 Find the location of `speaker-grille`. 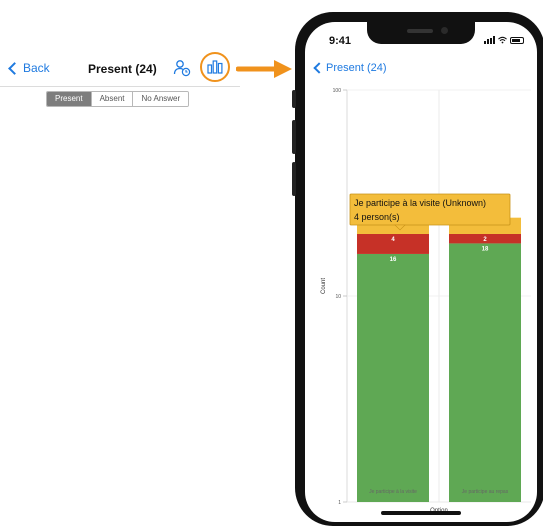

speaker-grille is located at coordinates (420, 31).